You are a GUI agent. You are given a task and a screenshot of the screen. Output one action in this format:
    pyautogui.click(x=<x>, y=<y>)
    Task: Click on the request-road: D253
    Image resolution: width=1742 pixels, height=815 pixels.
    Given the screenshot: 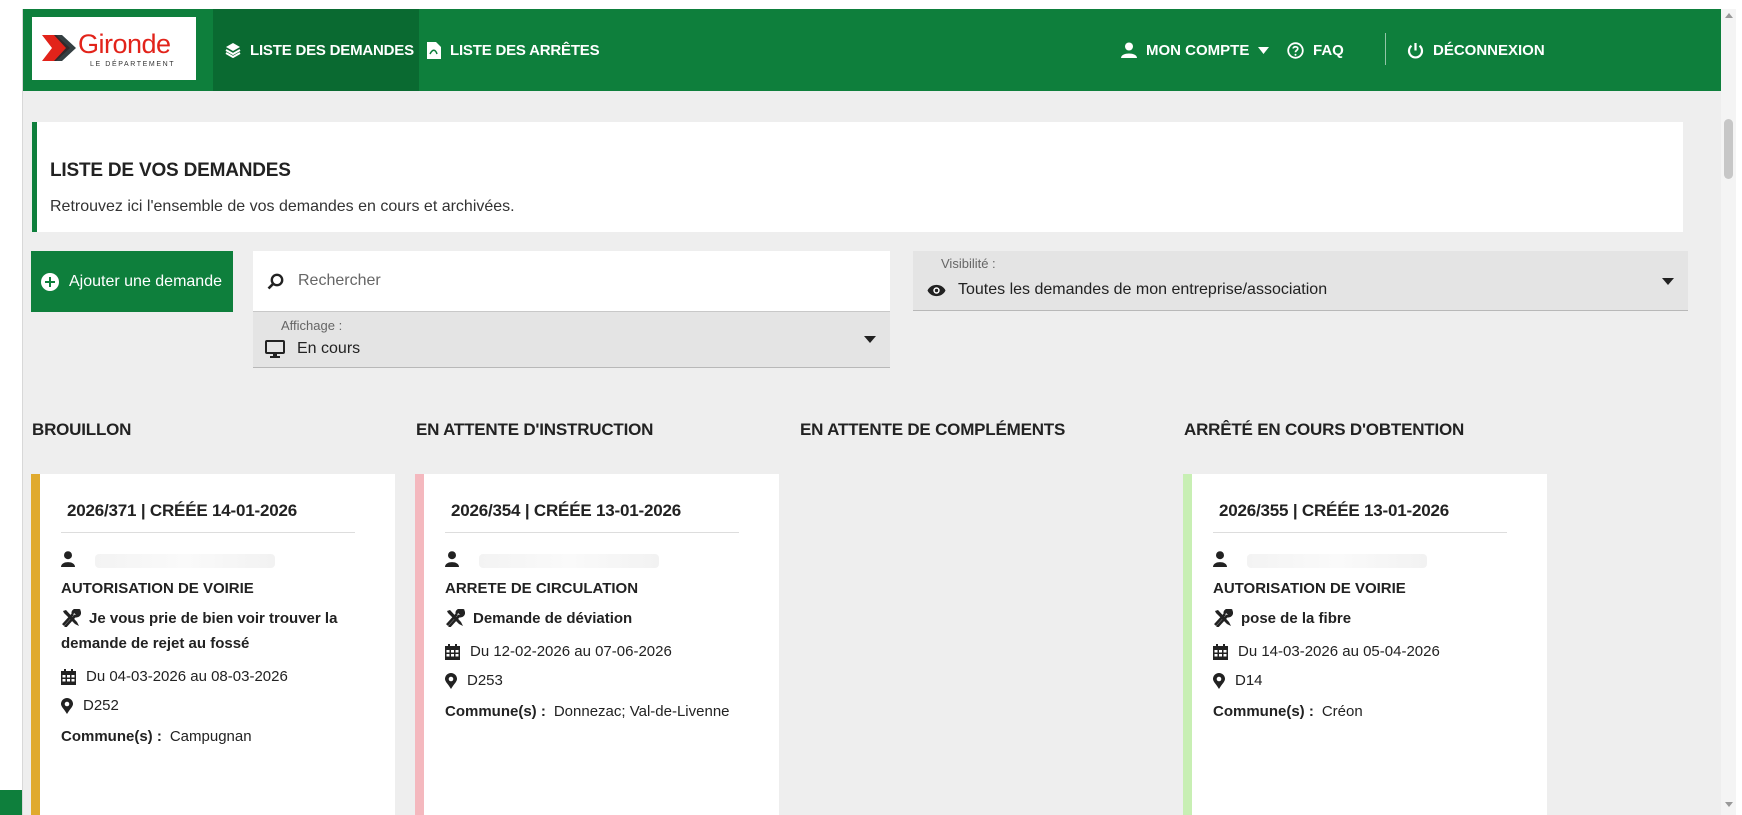 What is the action you would take?
    pyautogui.click(x=474, y=680)
    